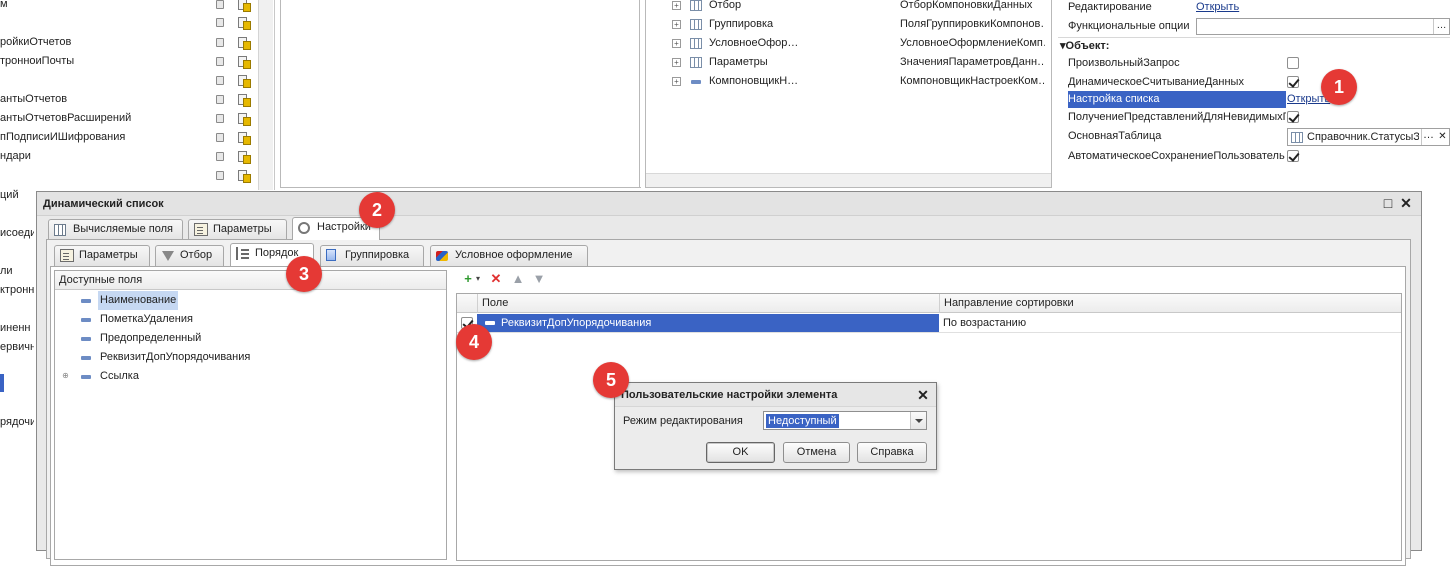 The image size is (1450, 566). Describe the element at coordinates (107, 99) in the screenshot. I see `tree-item: антыОтчетов` at that location.